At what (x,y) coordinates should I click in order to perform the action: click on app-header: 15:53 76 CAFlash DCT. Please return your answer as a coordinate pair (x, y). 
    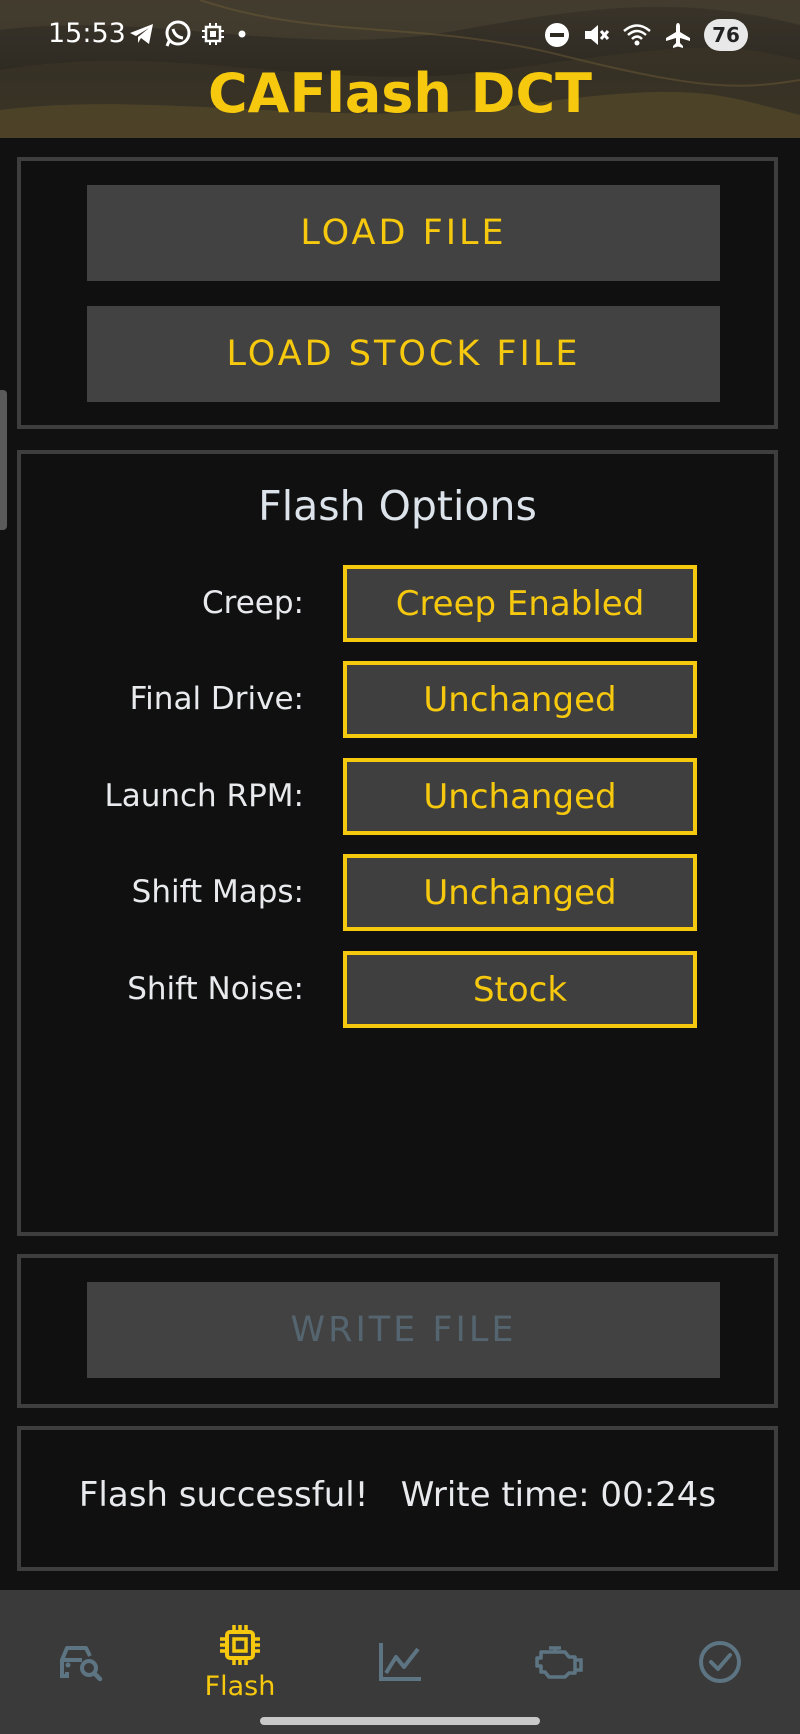
    Looking at the image, I should click on (400, 69).